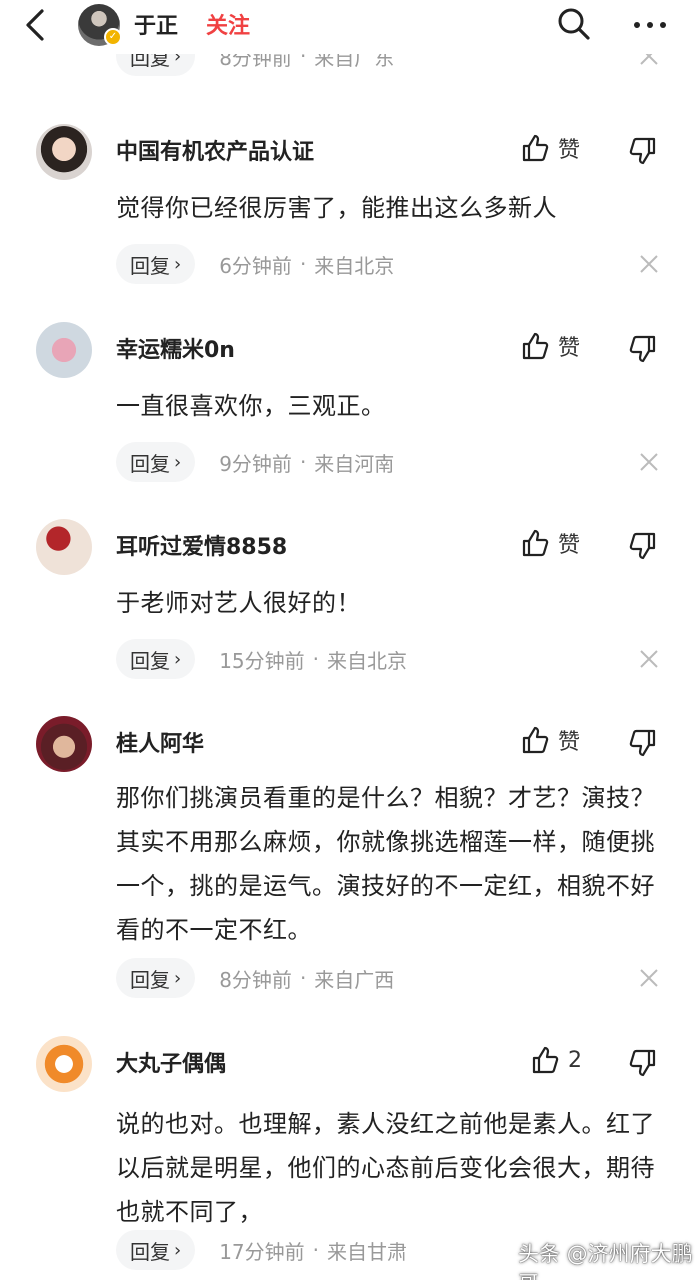 This screenshot has width=697, height=1280. Describe the element at coordinates (262, 660) in the screenshot. I see `comment-time: 15分钟前` at that location.